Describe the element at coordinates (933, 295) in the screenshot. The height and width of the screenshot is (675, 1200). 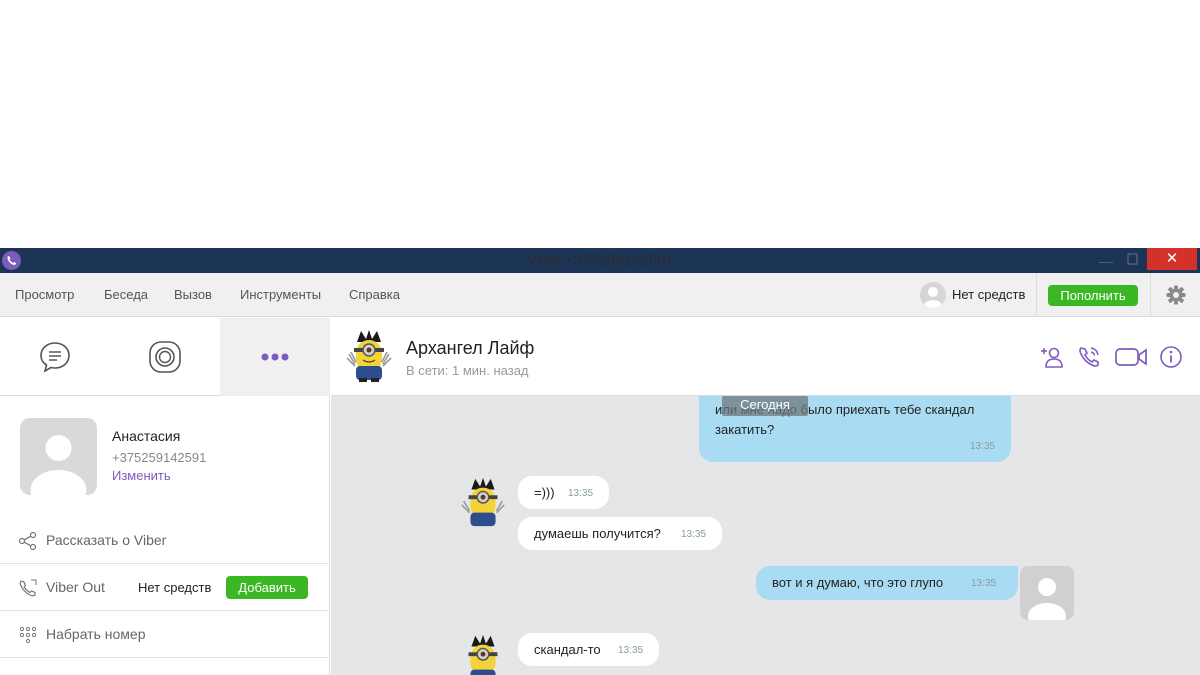
I see `account-avatar` at that location.